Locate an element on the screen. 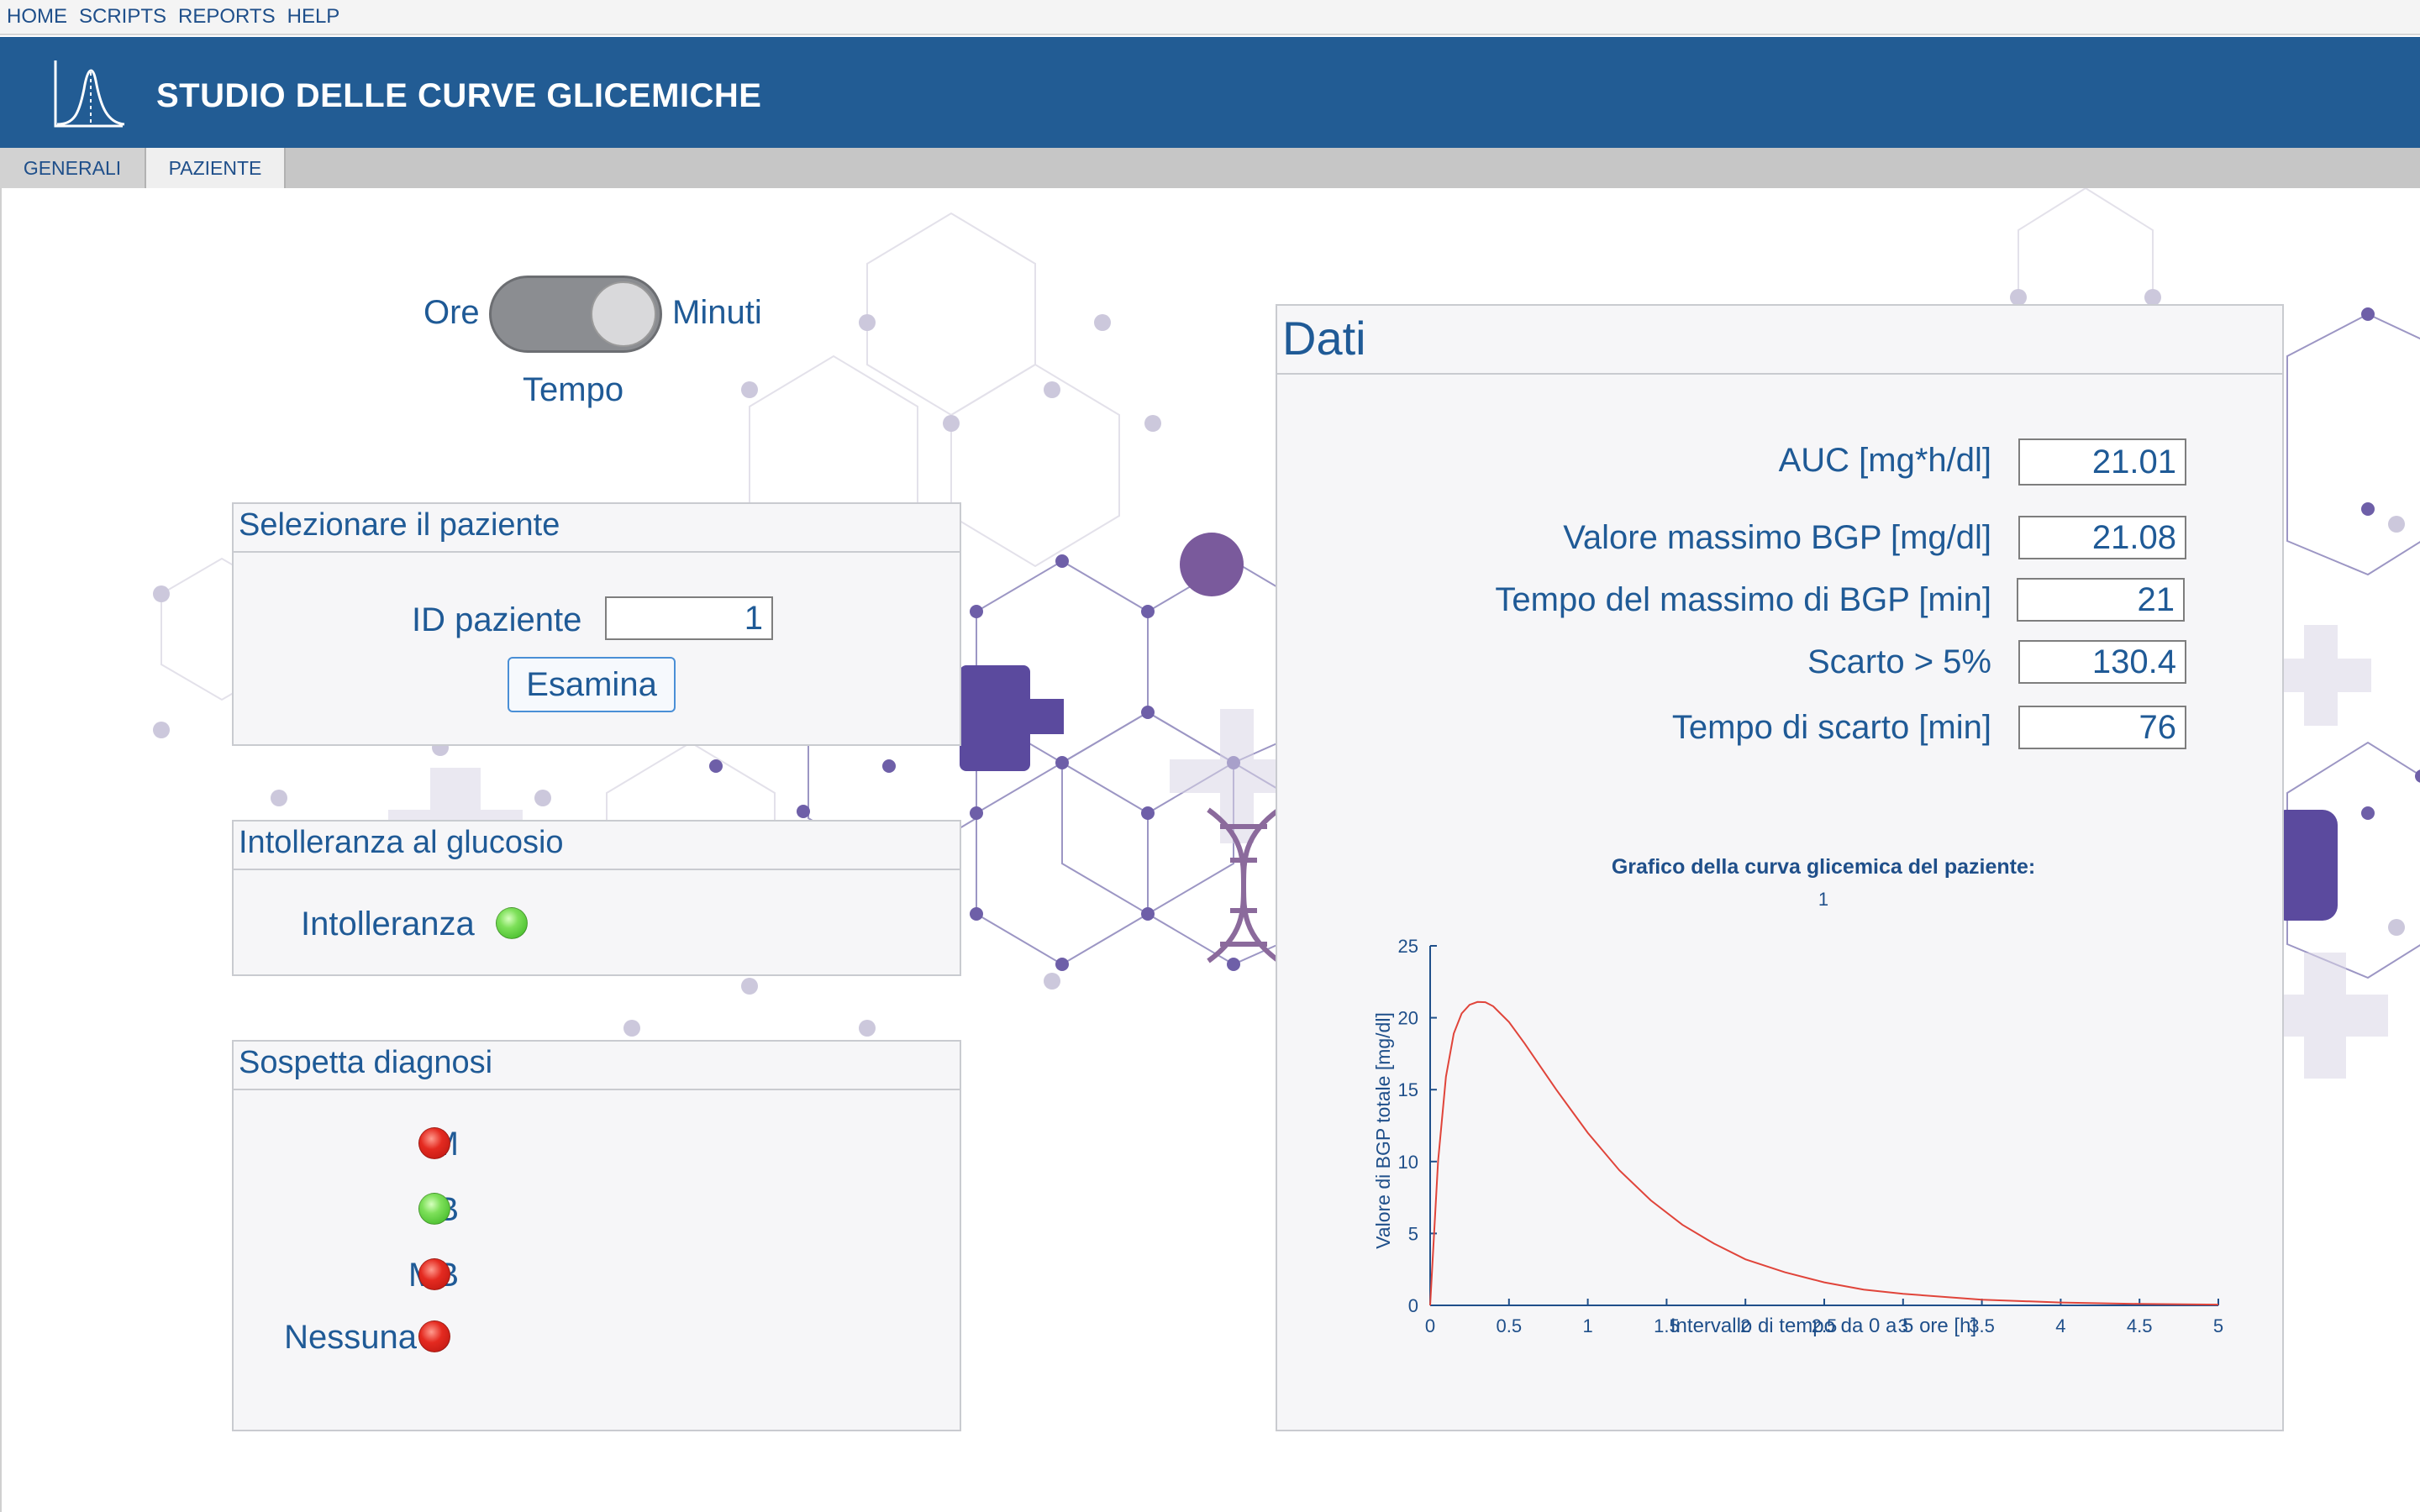 This screenshot has height=1512, width=2420. y-tick-label: 10 is located at coordinates (1408, 1162).